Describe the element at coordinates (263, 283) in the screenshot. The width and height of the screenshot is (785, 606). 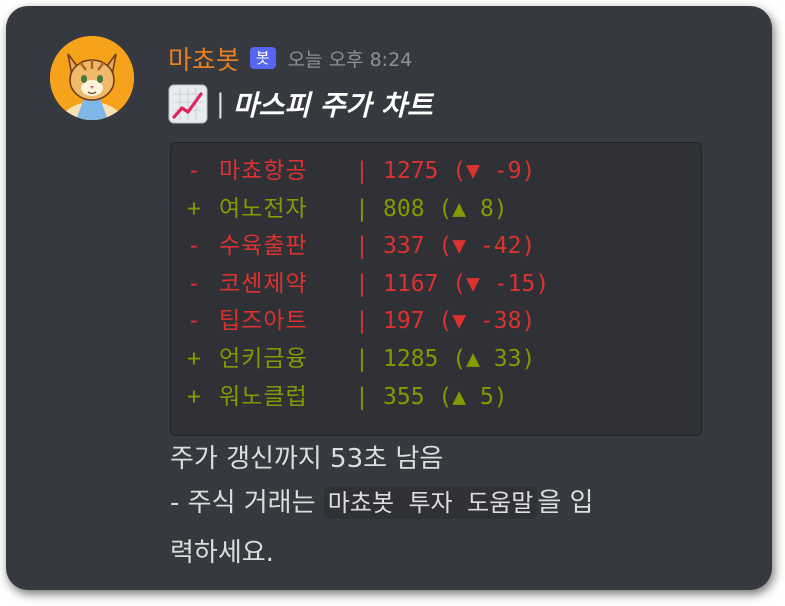
I see `stock-name: 코센제약` at that location.